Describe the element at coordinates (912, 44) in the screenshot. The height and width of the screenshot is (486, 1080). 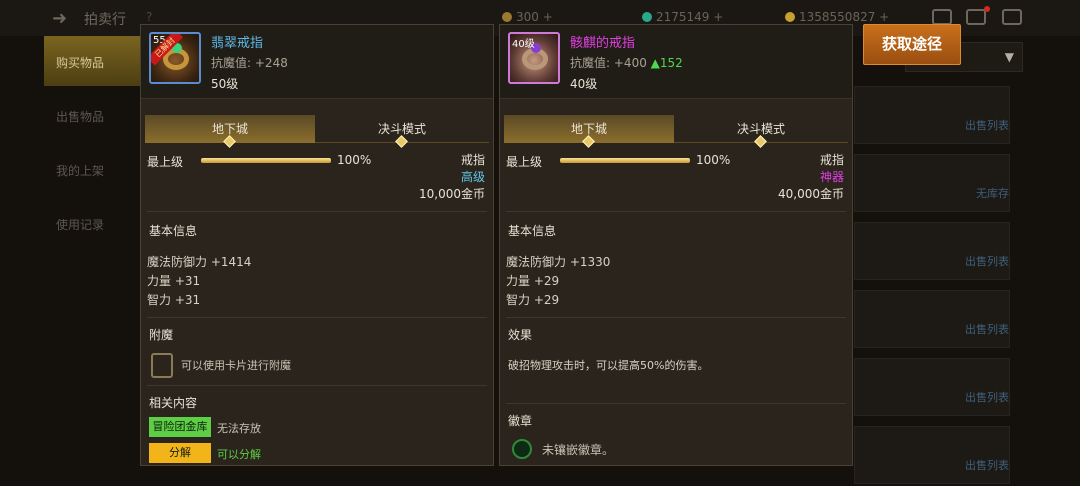
I see `get-source-button: 获取途径` at that location.